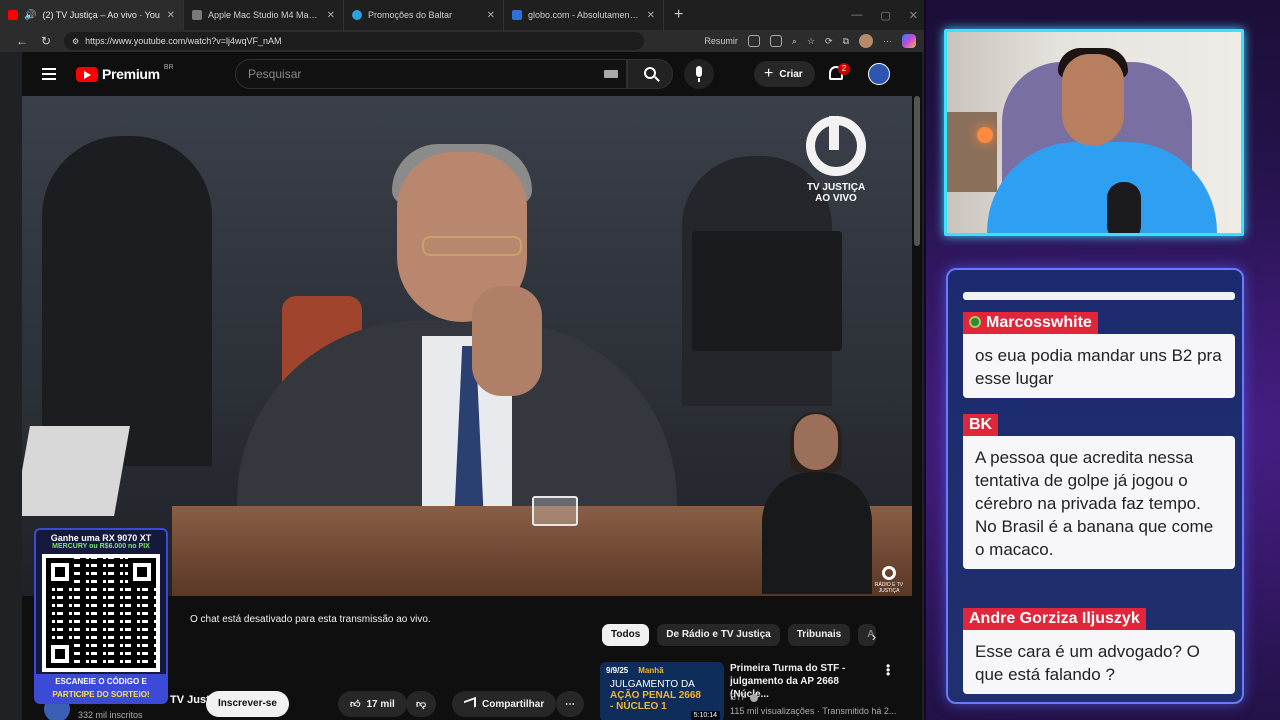  I want to click on site-info-icon: ⚙, so click(75, 41).